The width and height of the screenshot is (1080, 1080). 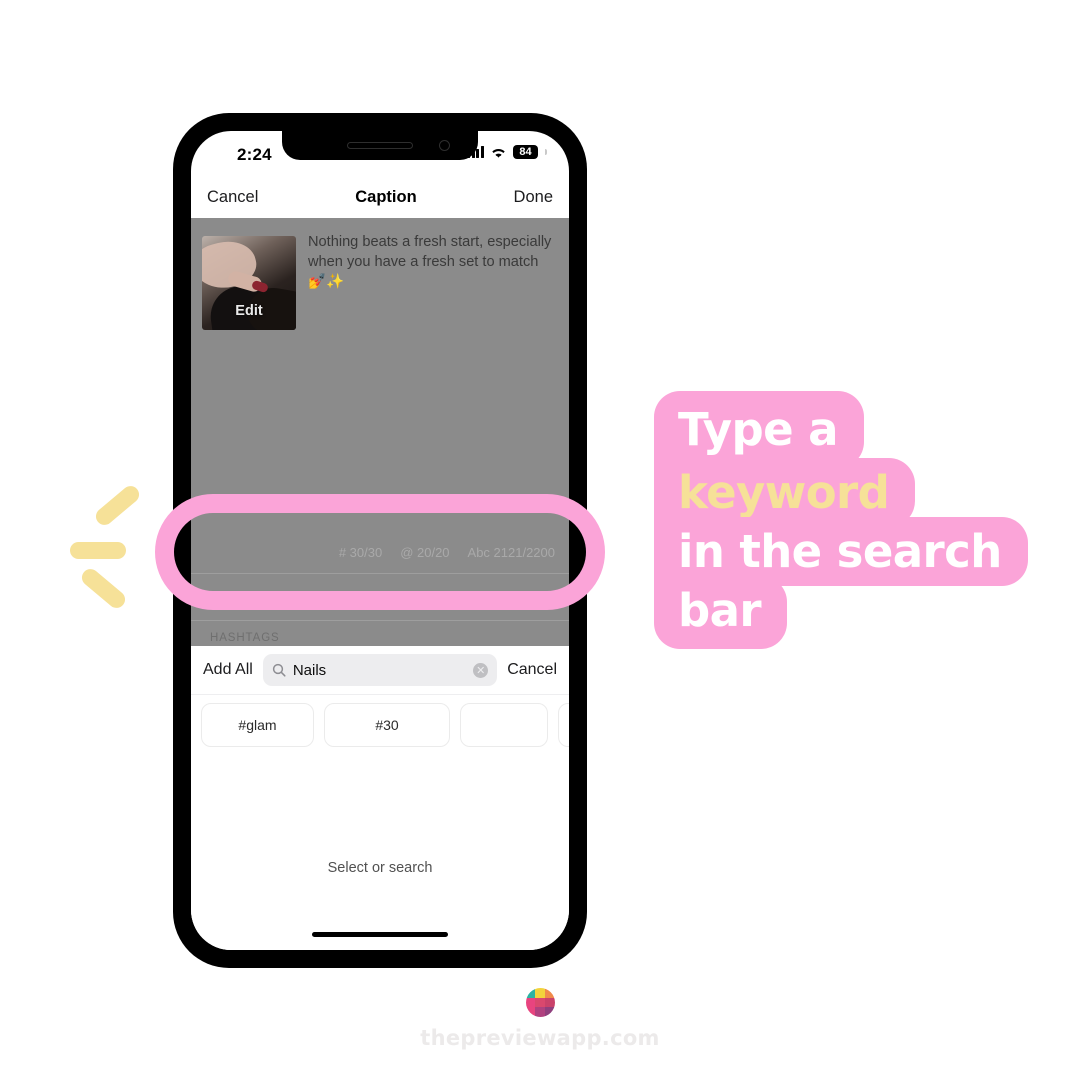 I want to click on attention-dashes, so click(x=110, y=546).